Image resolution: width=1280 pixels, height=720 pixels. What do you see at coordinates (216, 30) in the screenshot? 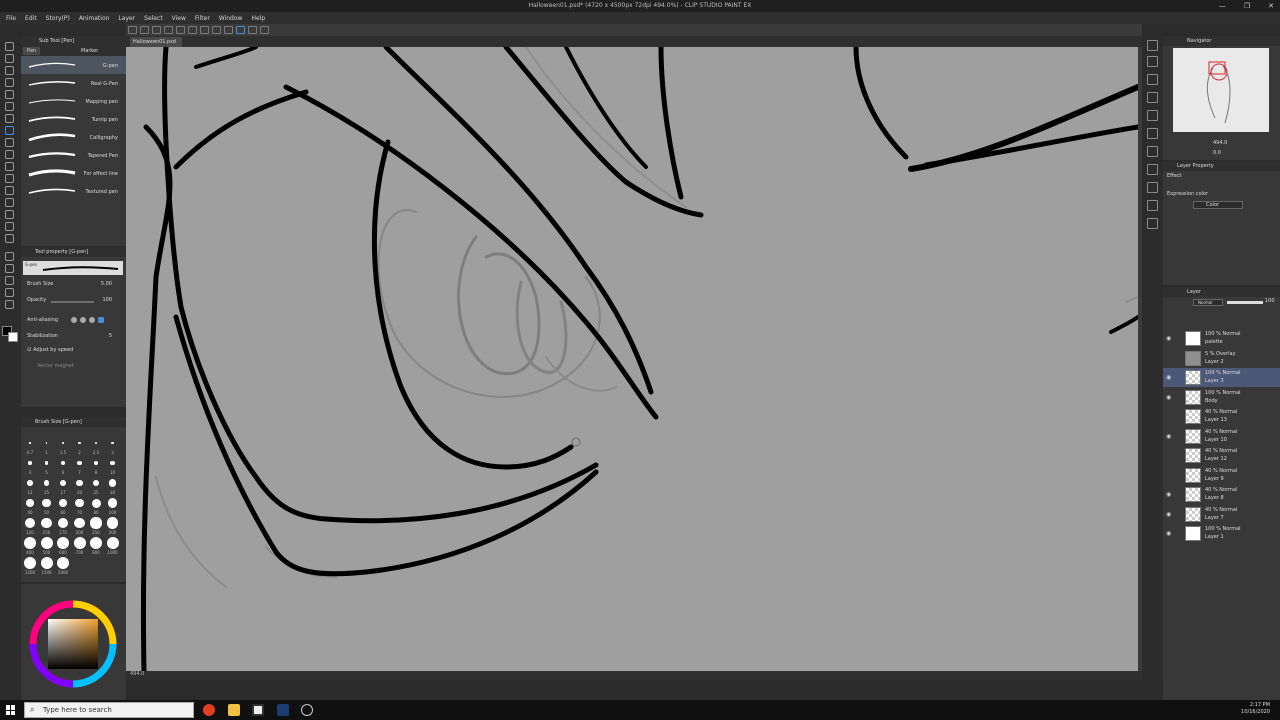
I see `transform-icon` at bounding box center [216, 30].